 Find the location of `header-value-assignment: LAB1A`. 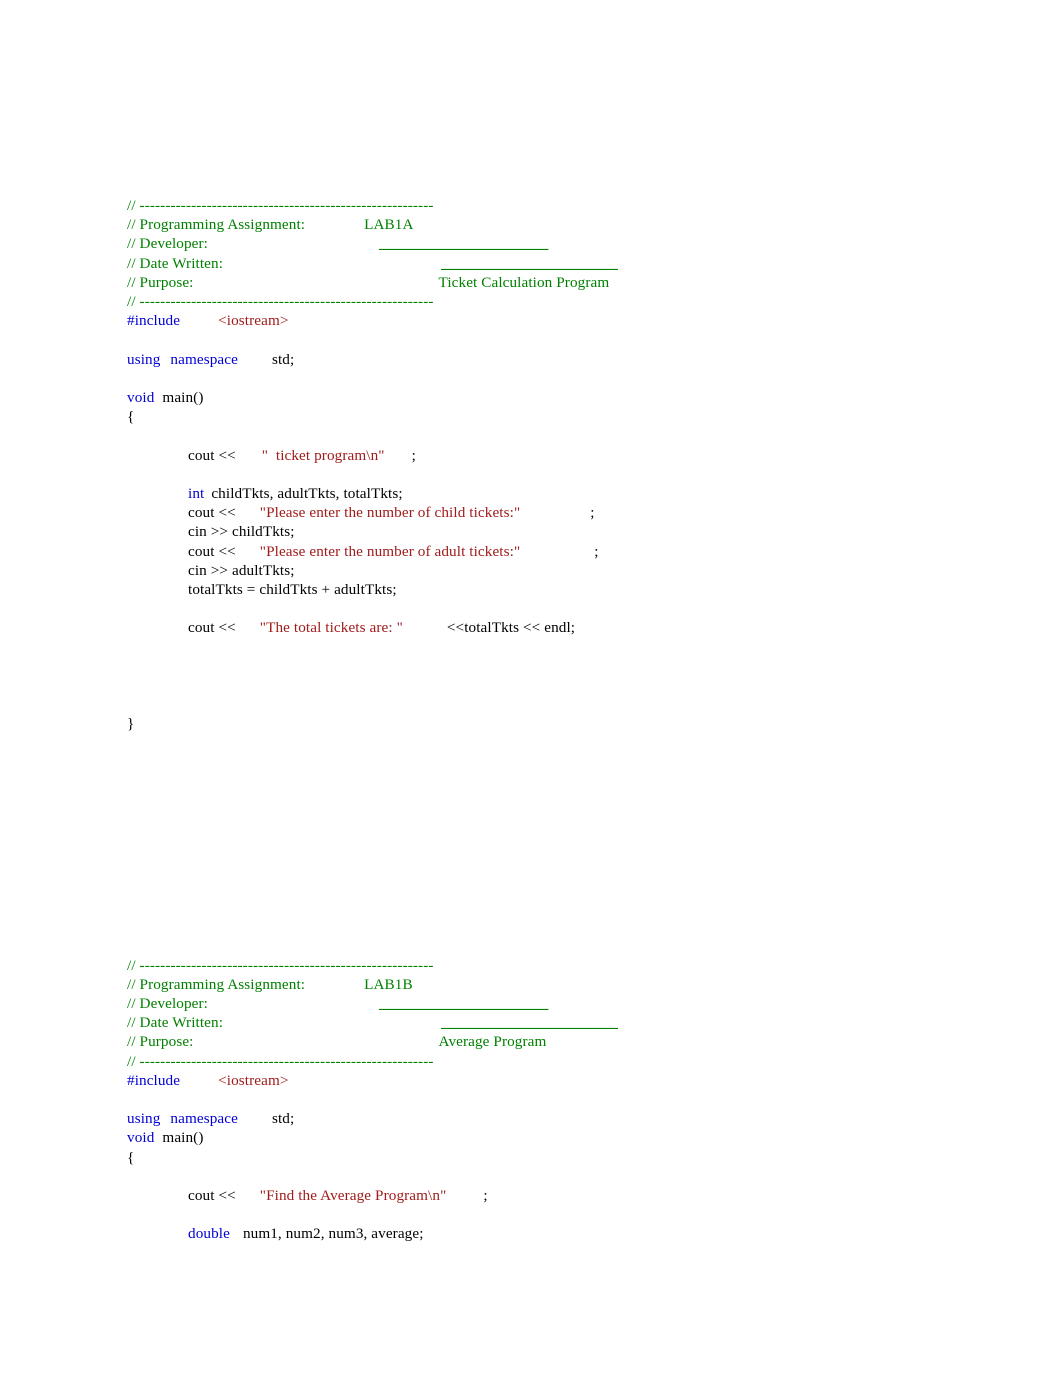

header-value-assignment: LAB1A is located at coordinates (389, 225).